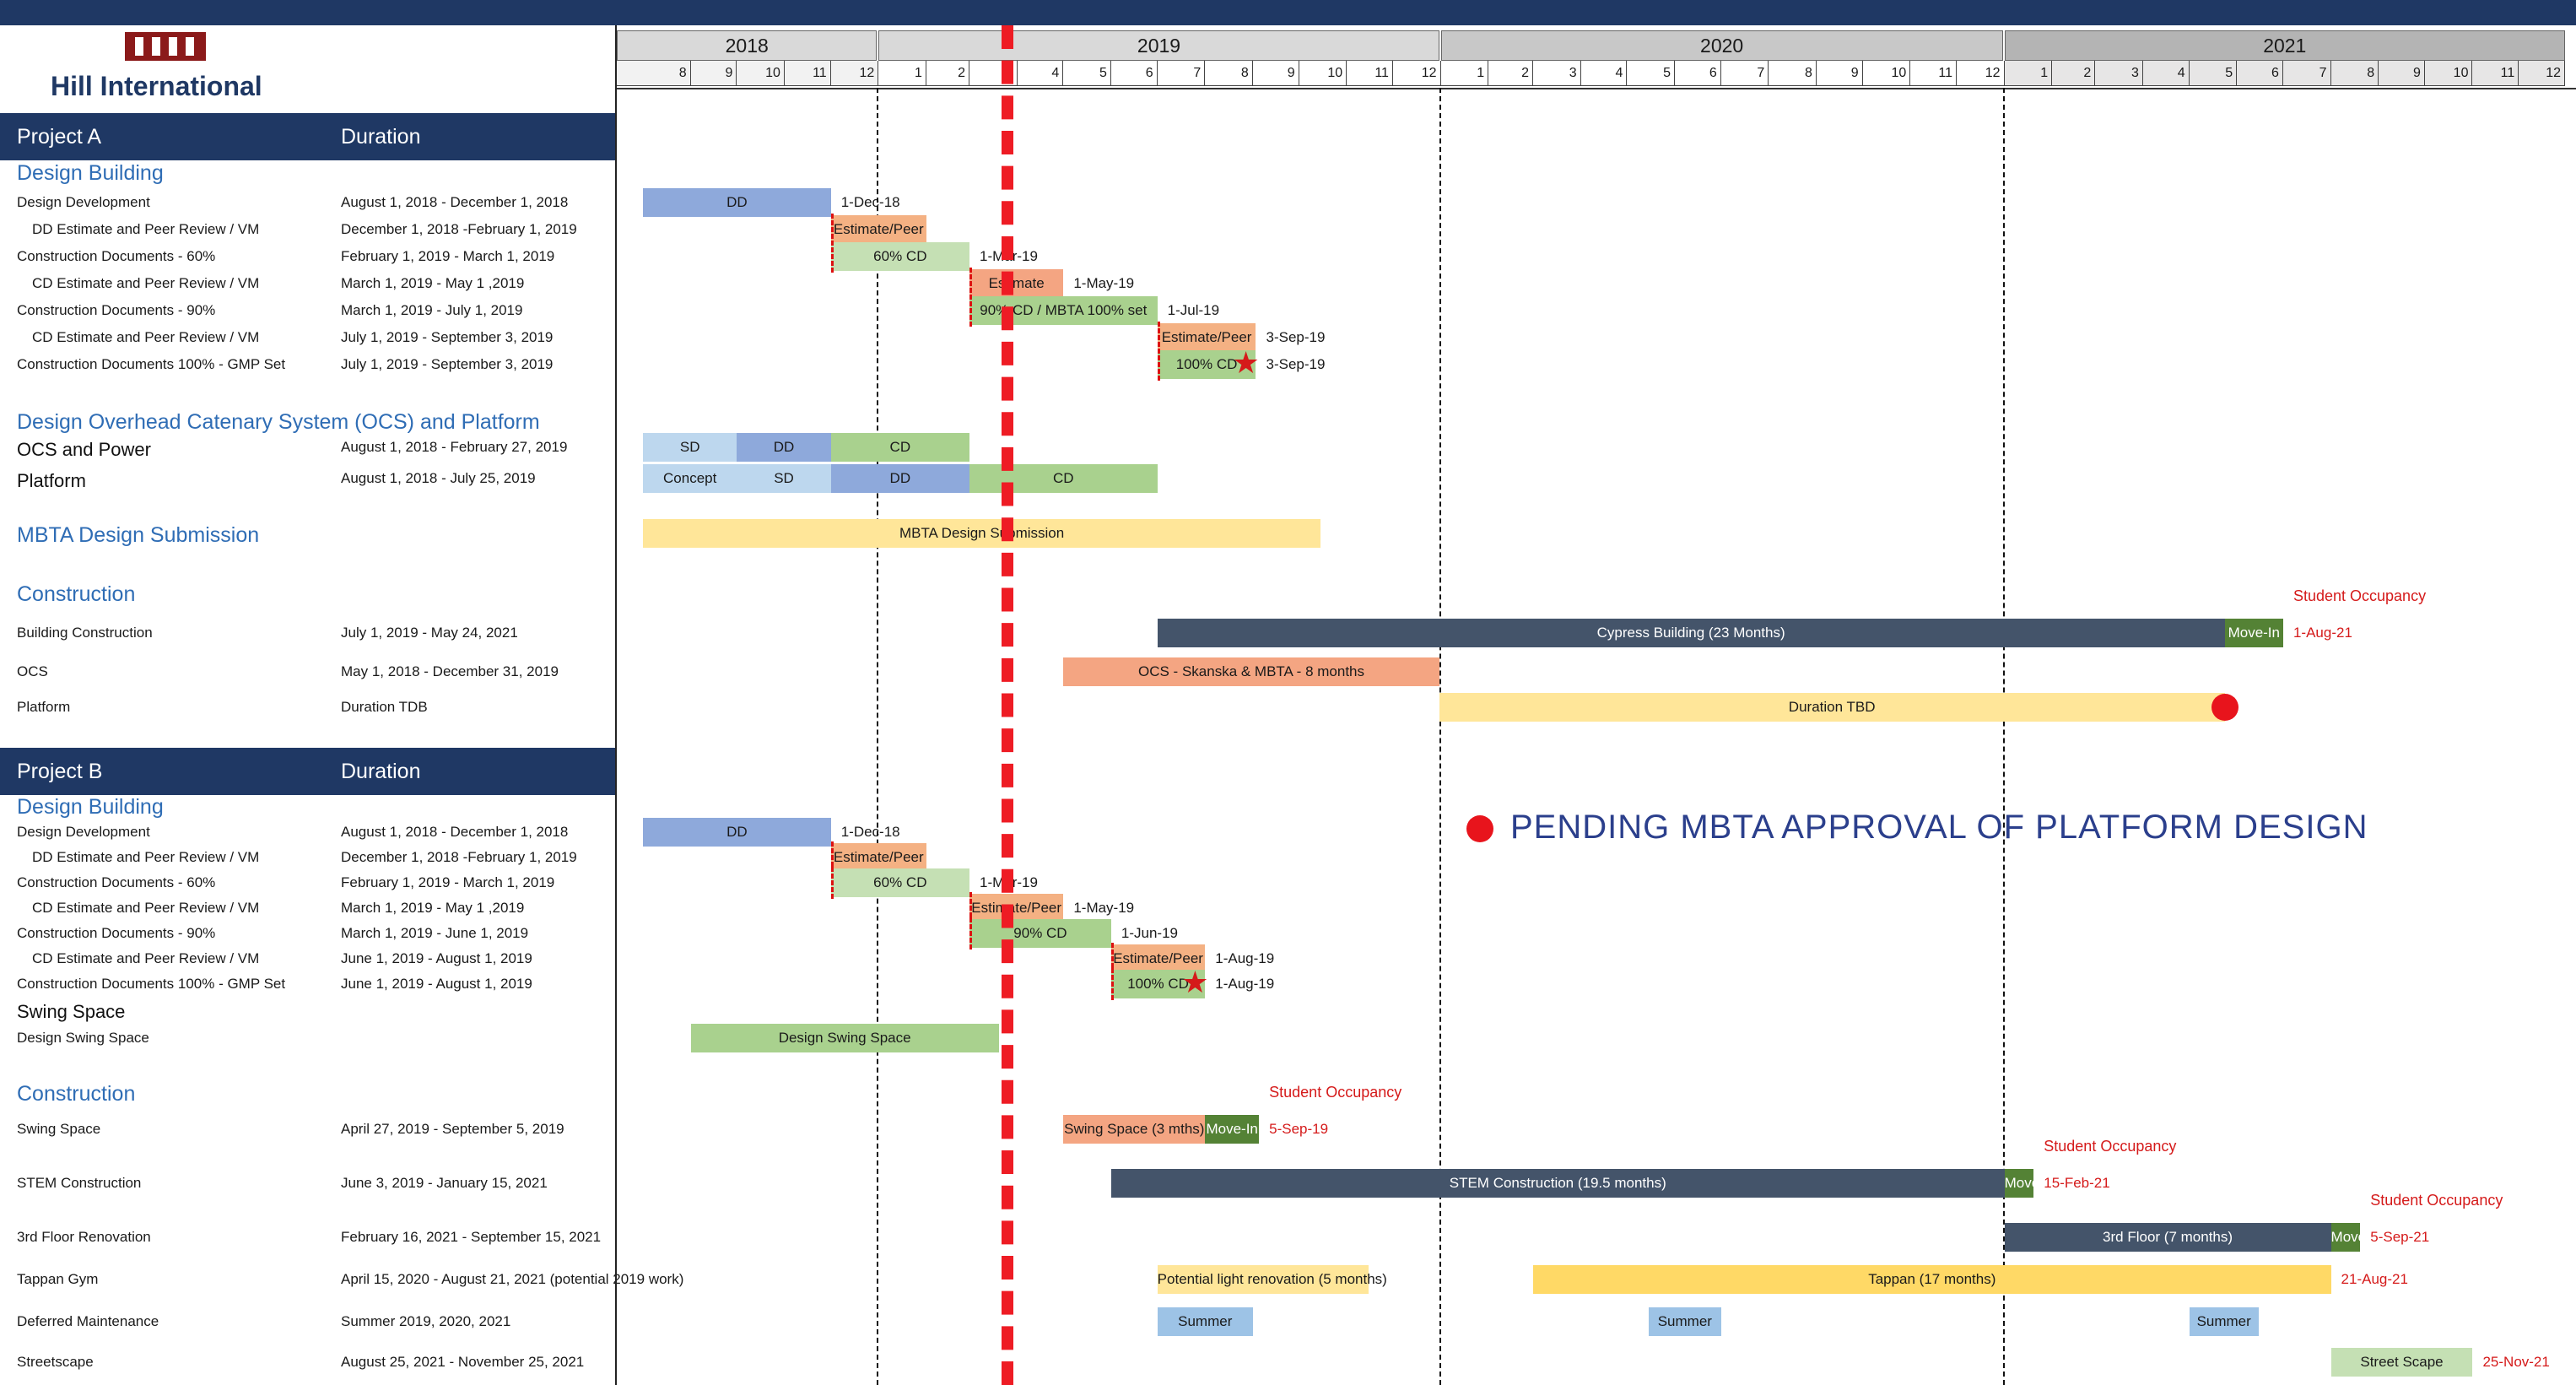 This screenshot has height=1385, width=2576. I want to click on task-duration: February 1, 2019 - March 1, 2019, so click(448, 256).